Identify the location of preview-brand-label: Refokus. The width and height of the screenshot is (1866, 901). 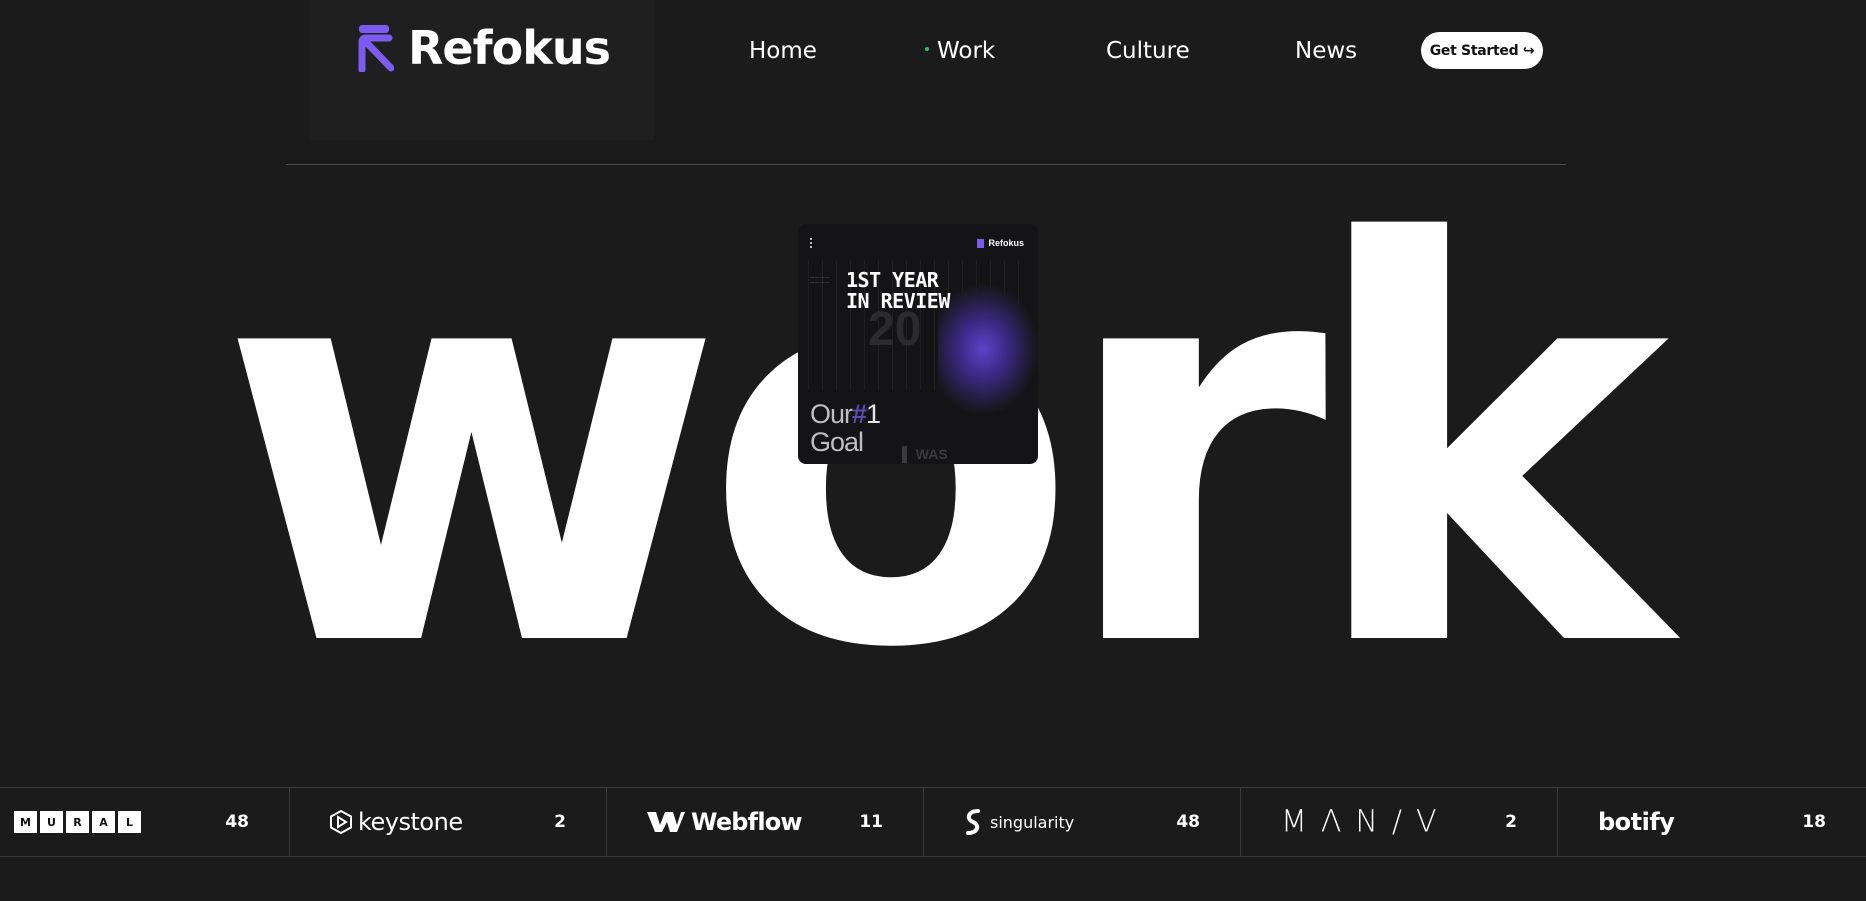
(1006, 243).